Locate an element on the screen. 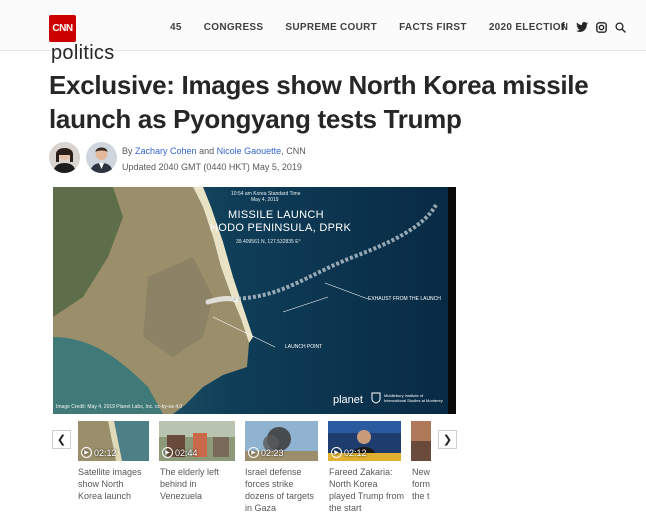 This screenshot has width=646, height=514. section-label: politics is located at coordinates (83, 53).